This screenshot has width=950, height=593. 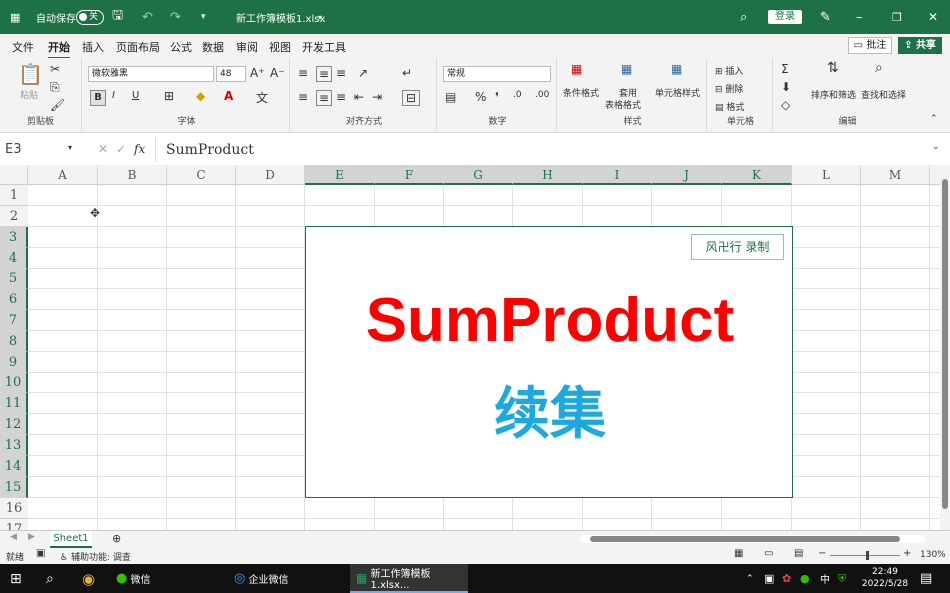 What do you see at coordinates (617, 175) in the screenshot?
I see `column-header: I` at bounding box center [617, 175].